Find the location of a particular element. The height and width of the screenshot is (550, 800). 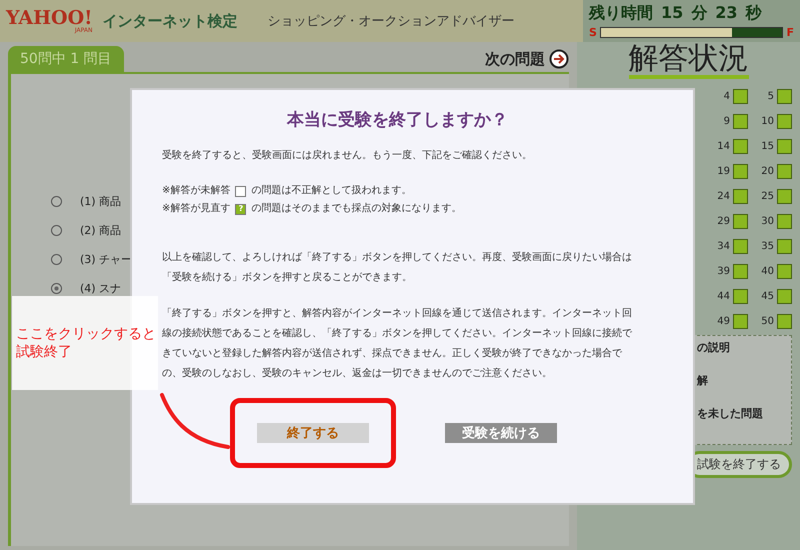

question-number: 29 is located at coordinates (723, 221).